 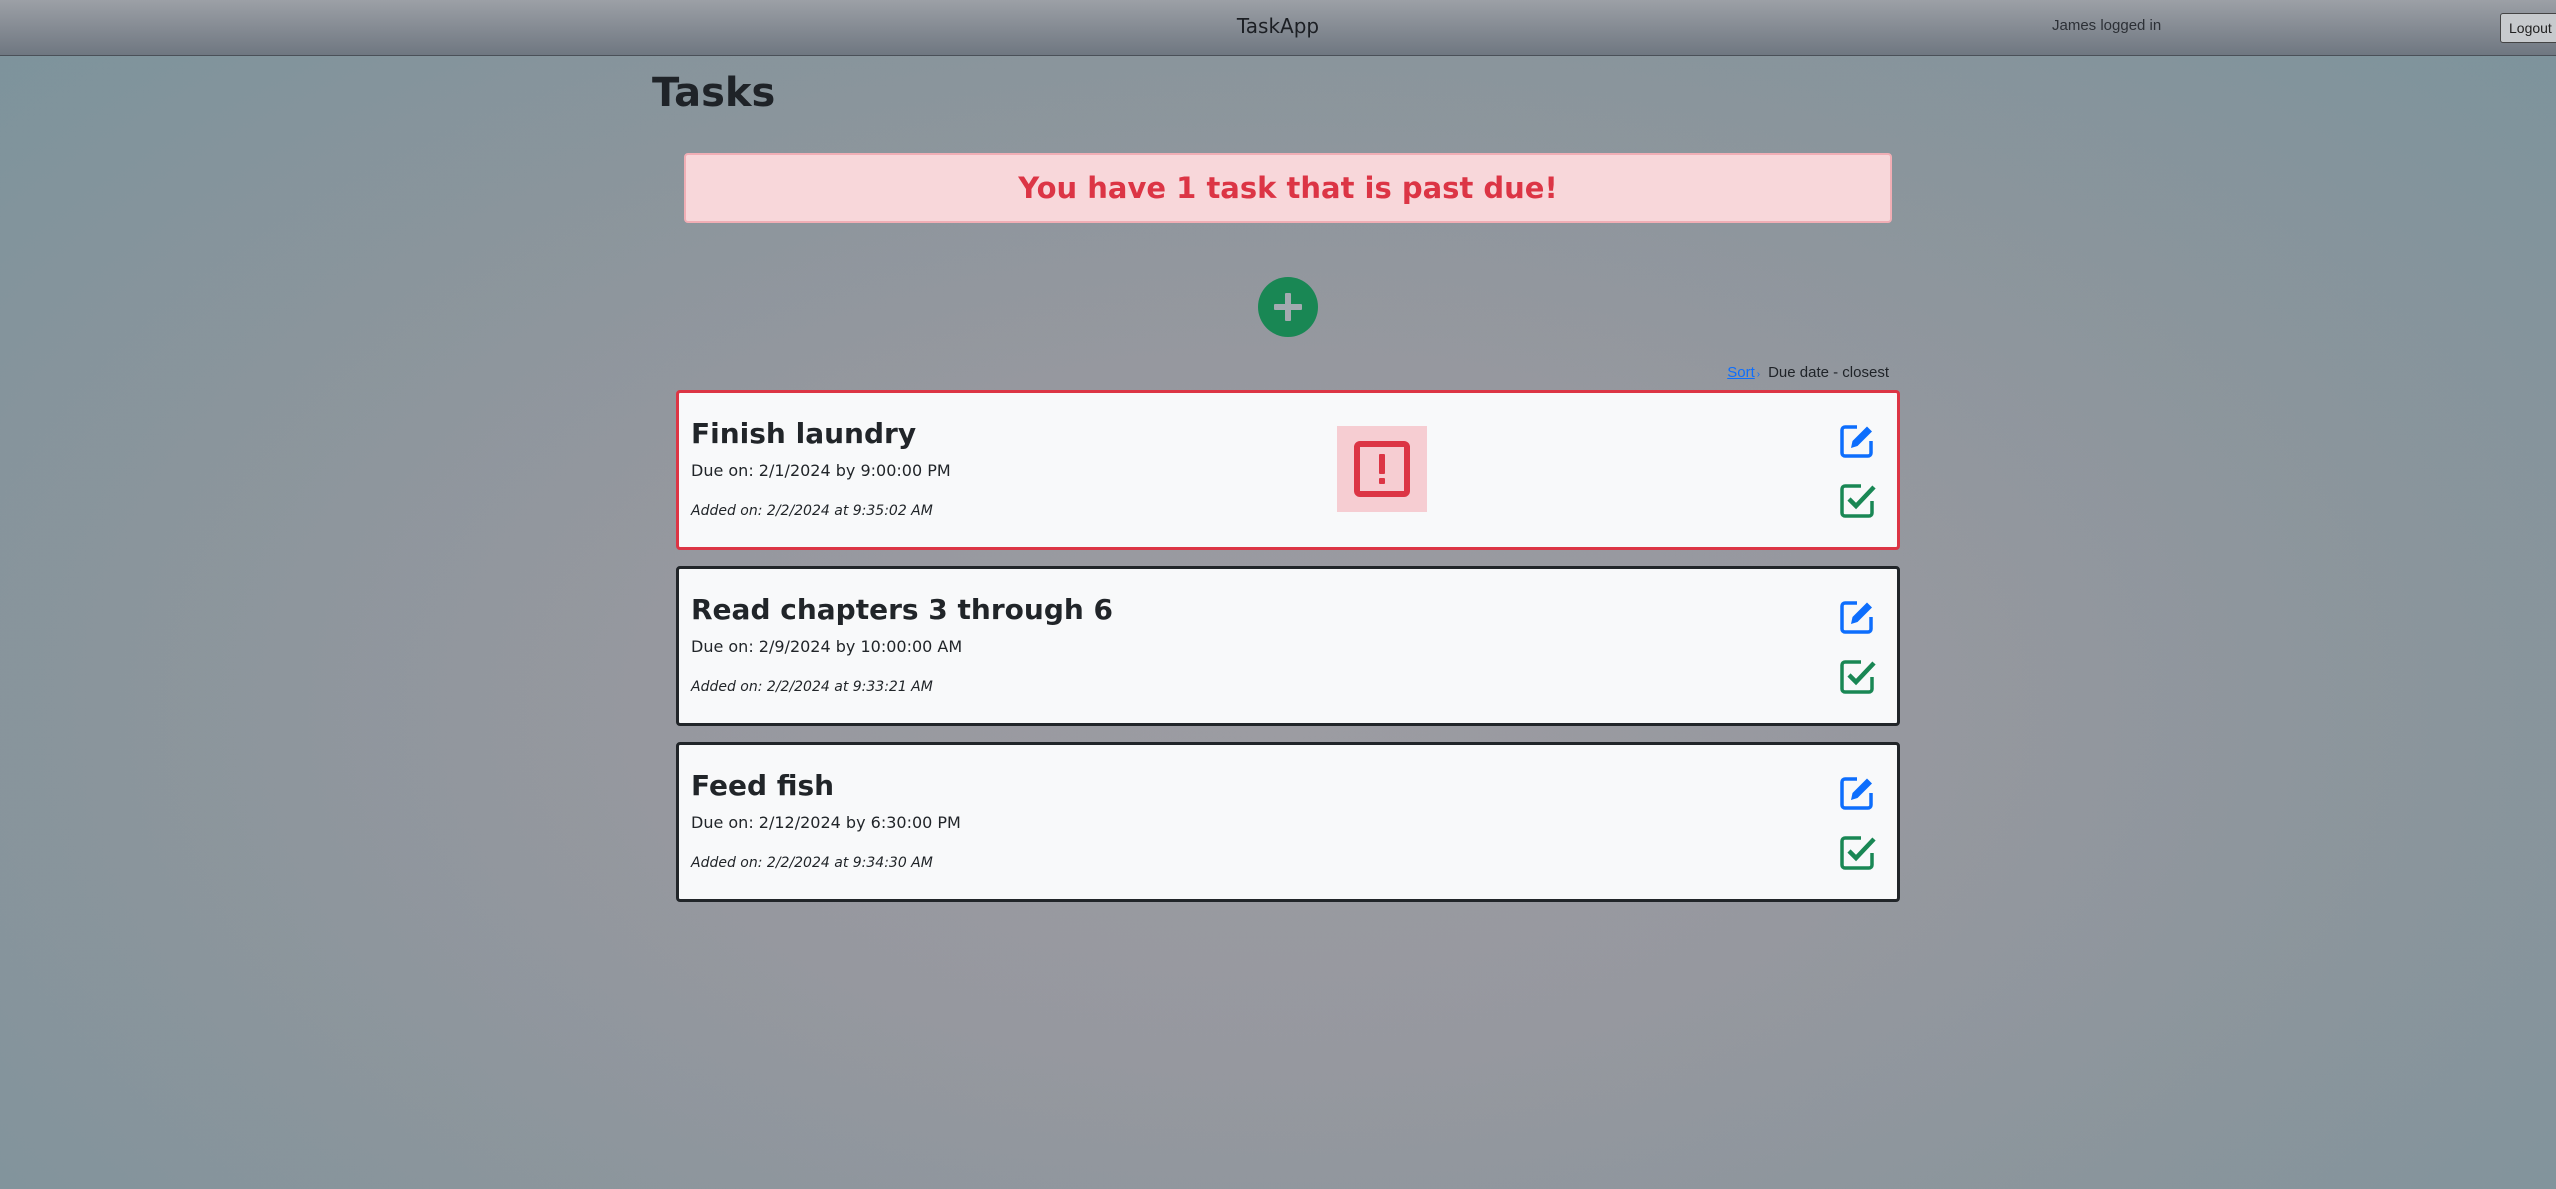 I want to click on task-title: Feed fish, so click(x=763, y=785).